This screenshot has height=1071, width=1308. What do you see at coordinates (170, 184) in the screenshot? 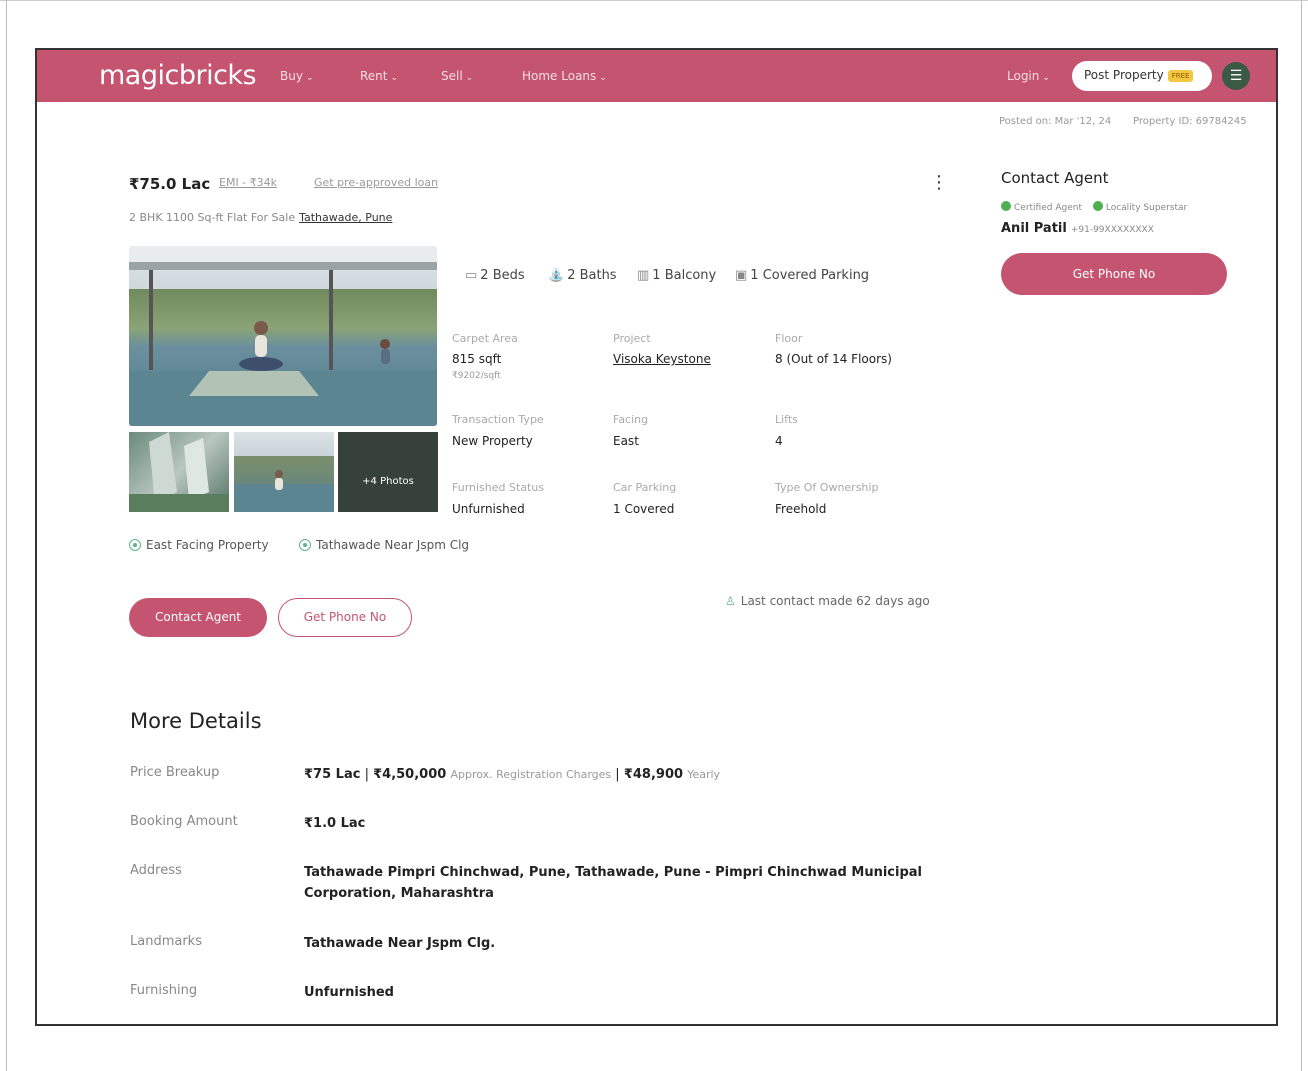
I see `listing-price: ₹75.0 Lac` at bounding box center [170, 184].